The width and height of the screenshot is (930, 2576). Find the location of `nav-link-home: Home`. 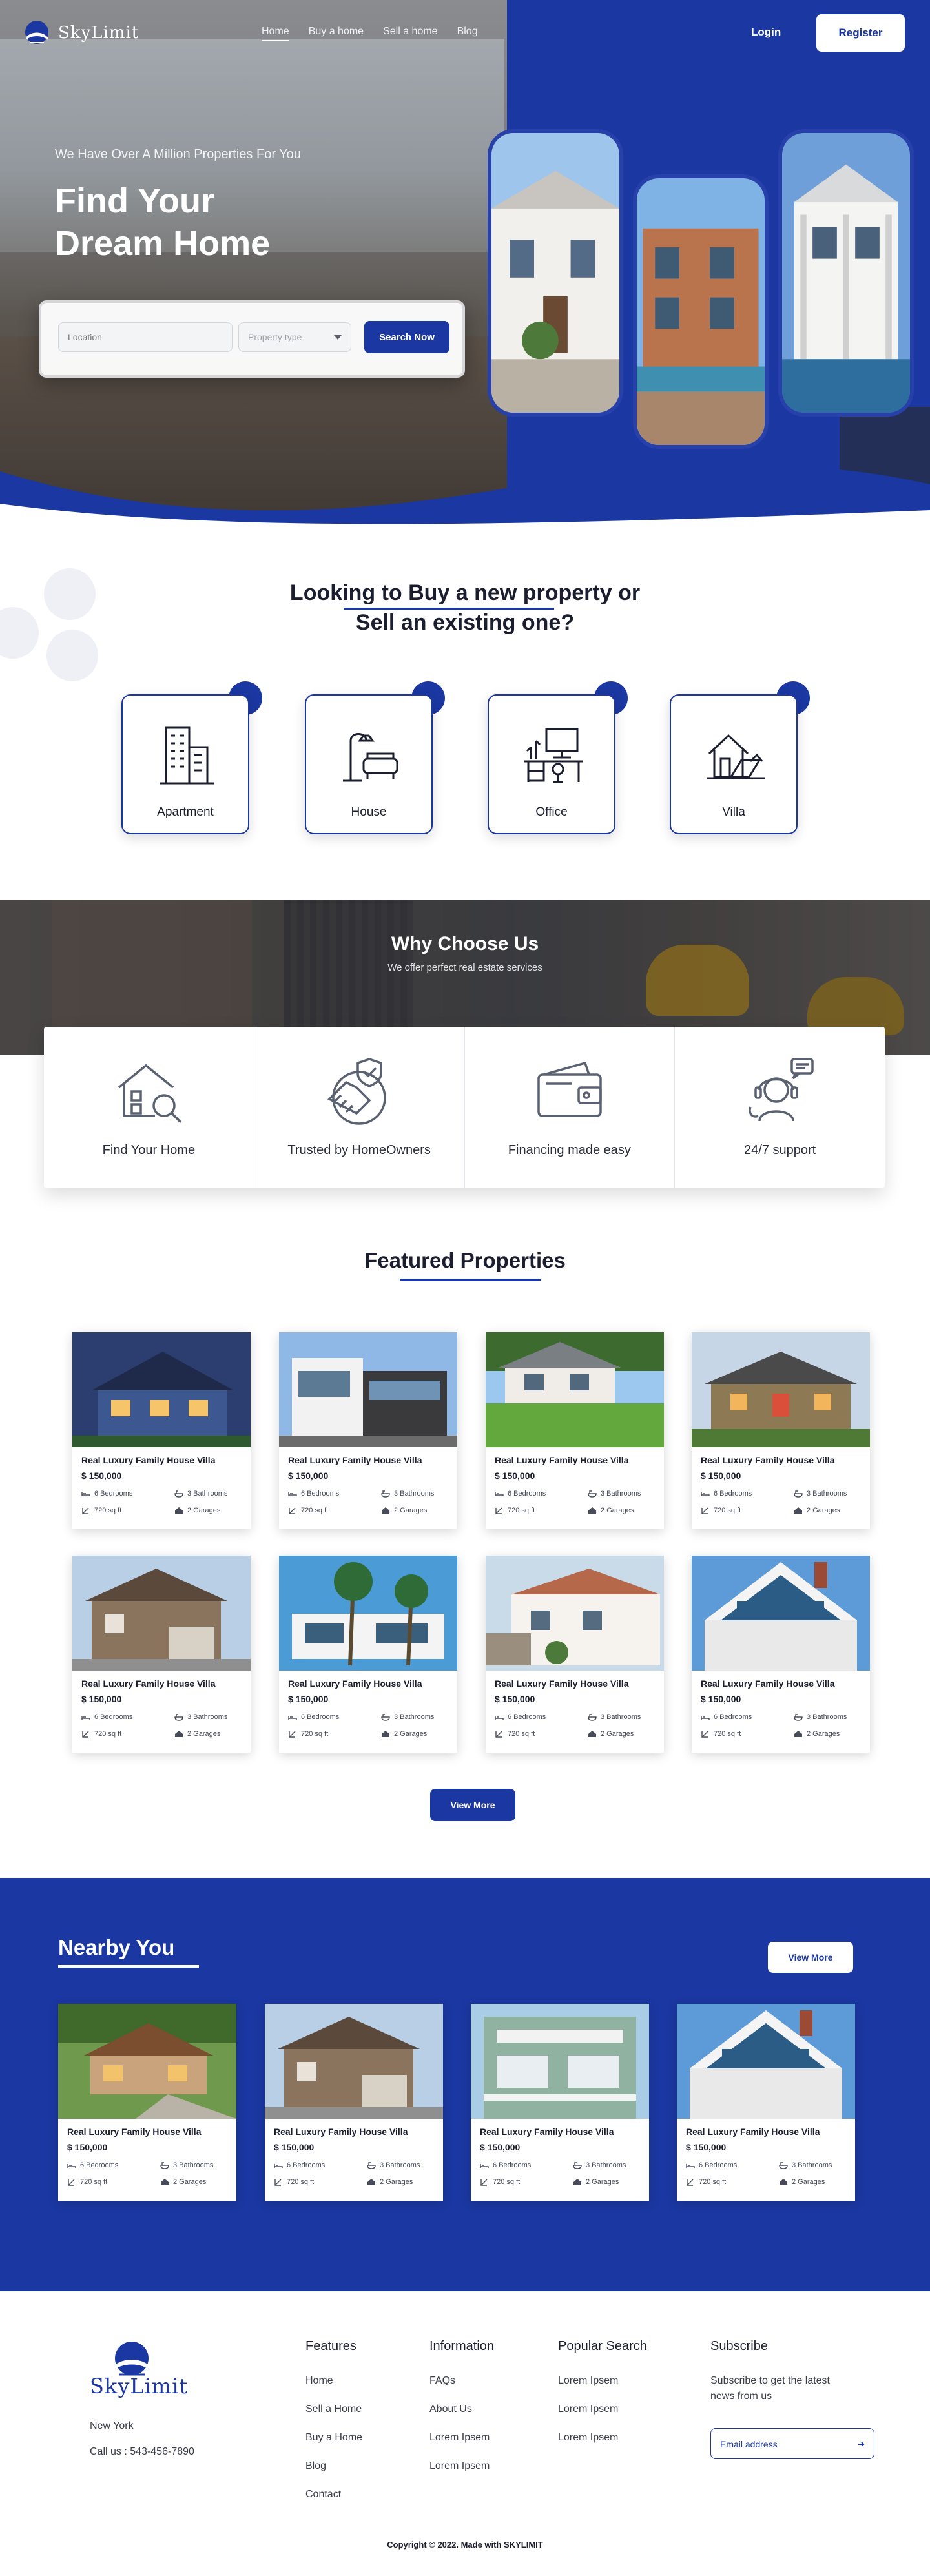

nav-link-home: Home is located at coordinates (275, 33).